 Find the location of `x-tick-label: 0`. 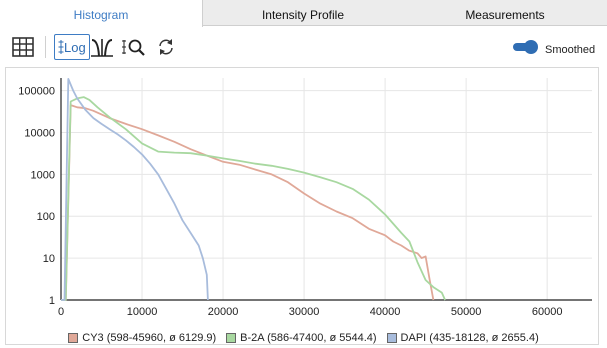

x-tick-label: 0 is located at coordinates (61, 312).